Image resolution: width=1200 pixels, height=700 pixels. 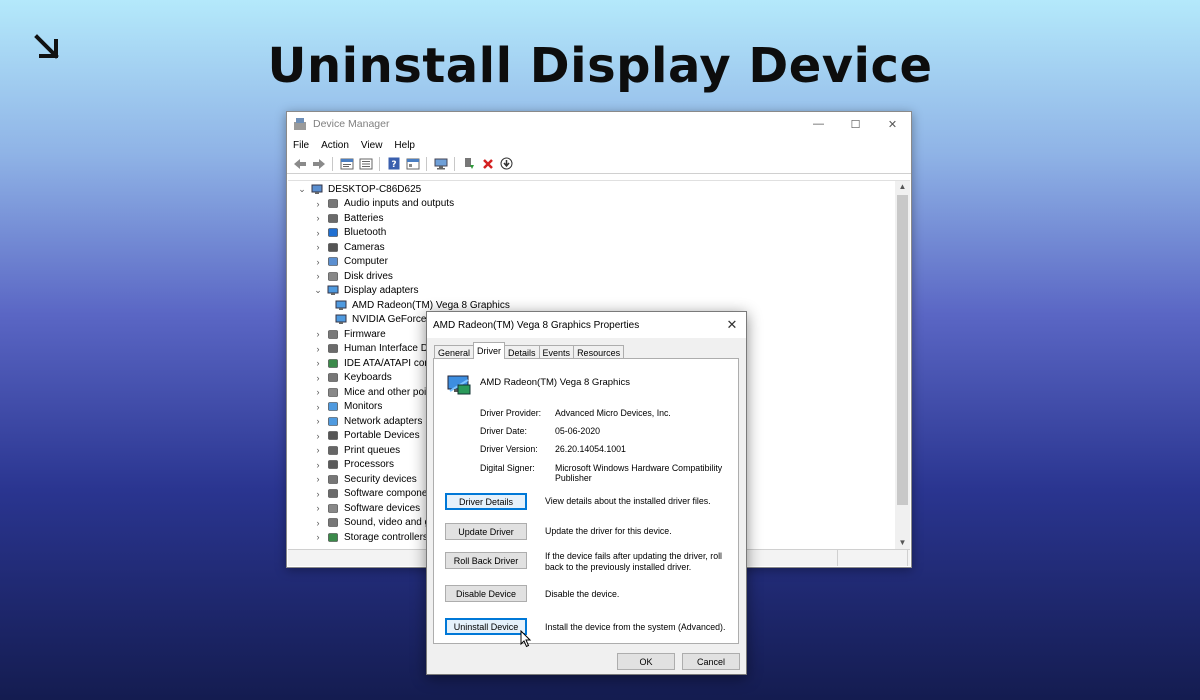 What do you see at coordinates (368, 276) in the screenshot?
I see `tree-category-label: Disk drives` at bounding box center [368, 276].